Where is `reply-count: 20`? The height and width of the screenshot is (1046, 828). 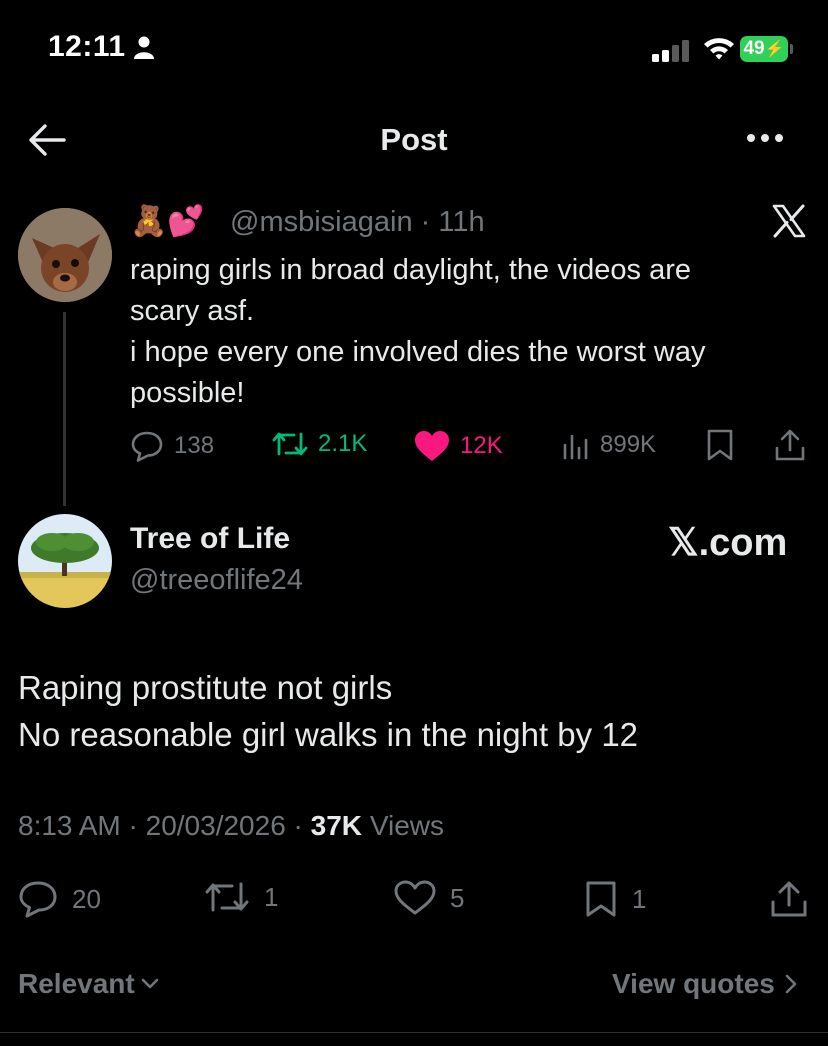 reply-count: 20 is located at coordinates (86, 898).